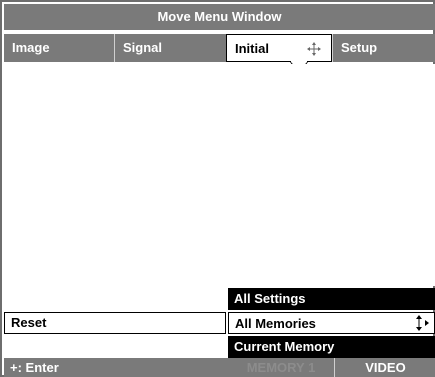  I want to click on updown-arrow-icon, so click(422, 323).